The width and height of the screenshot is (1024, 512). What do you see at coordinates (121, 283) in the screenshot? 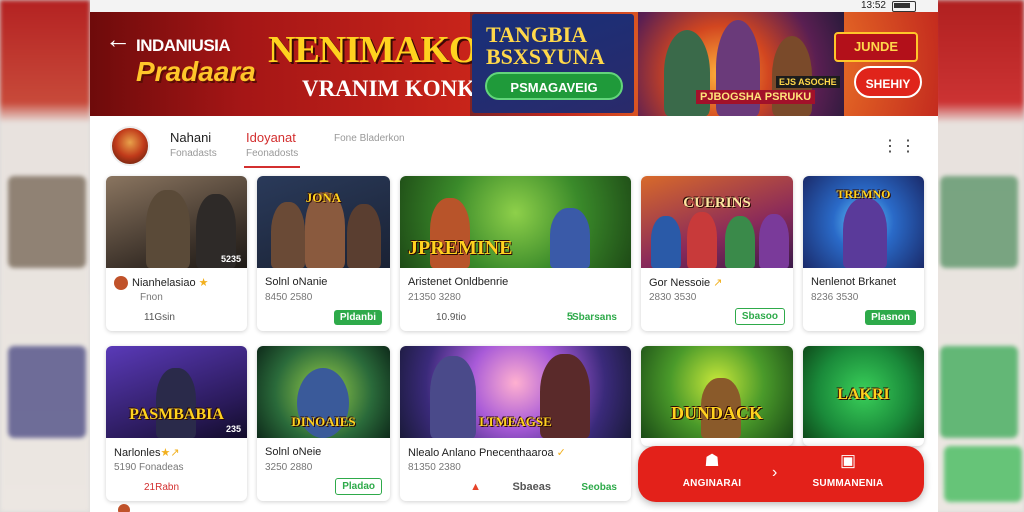
I see `game-icon` at bounding box center [121, 283].